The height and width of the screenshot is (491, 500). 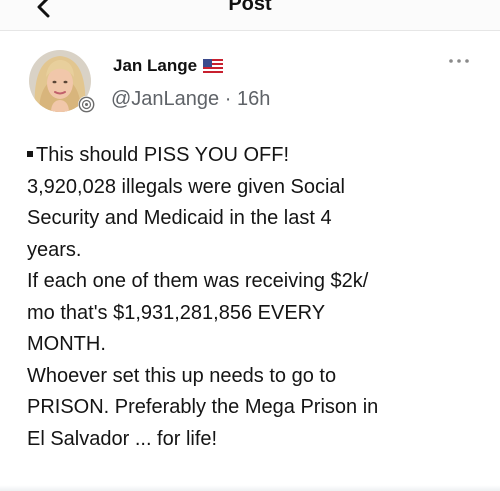 I want to click on post-line: Security and Medicaid in the last 4, so click(x=179, y=218).